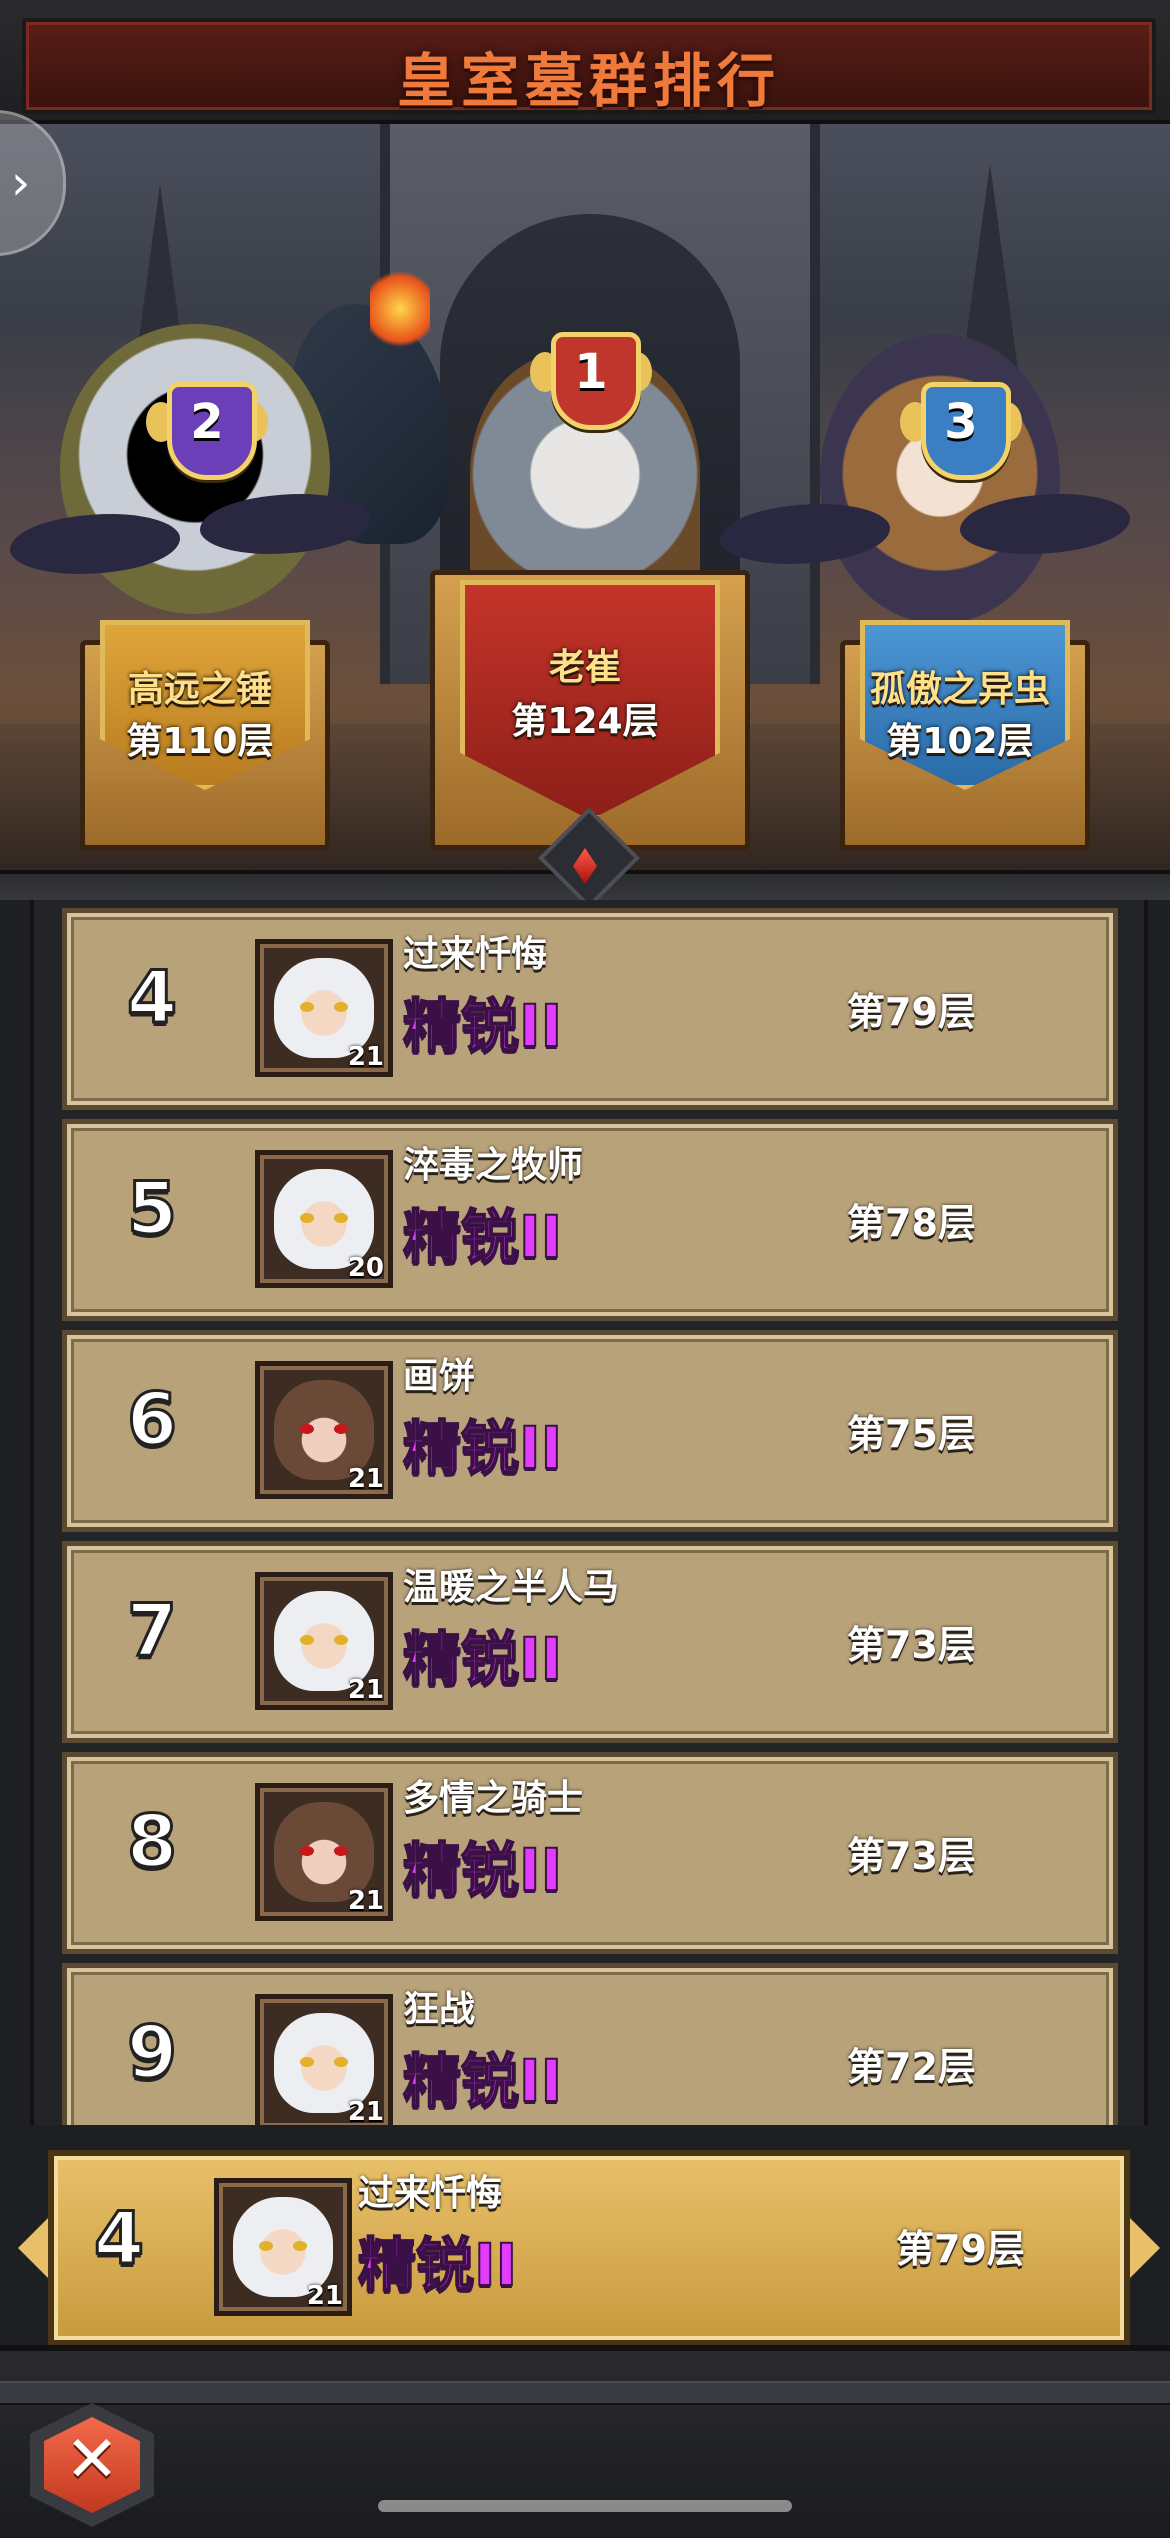 The image size is (1170, 2538). What do you see at coordinates (585, 2393) in the screenshot?
I see `bottom-rail` at bounding box center [585, 2393].